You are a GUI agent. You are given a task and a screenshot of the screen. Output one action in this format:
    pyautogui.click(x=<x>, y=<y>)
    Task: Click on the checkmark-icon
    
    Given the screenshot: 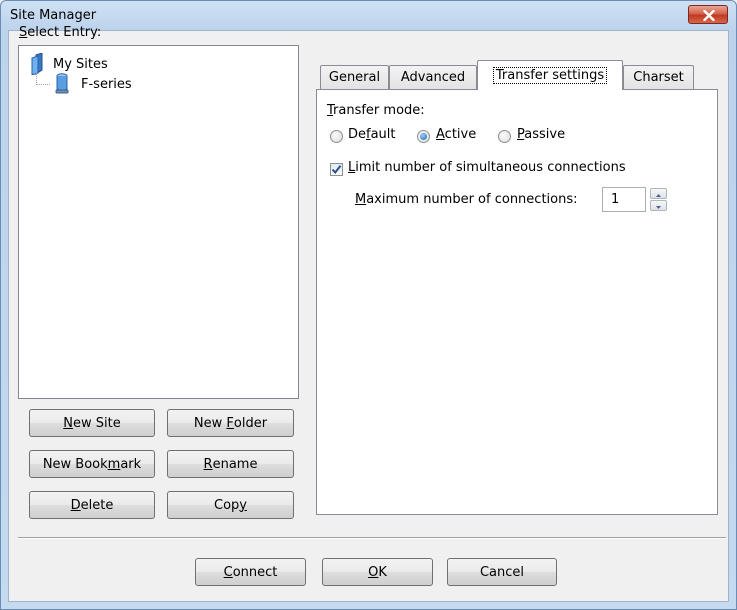 What is the action you would take?
    pyautogui.click(x=336, y=170)
    